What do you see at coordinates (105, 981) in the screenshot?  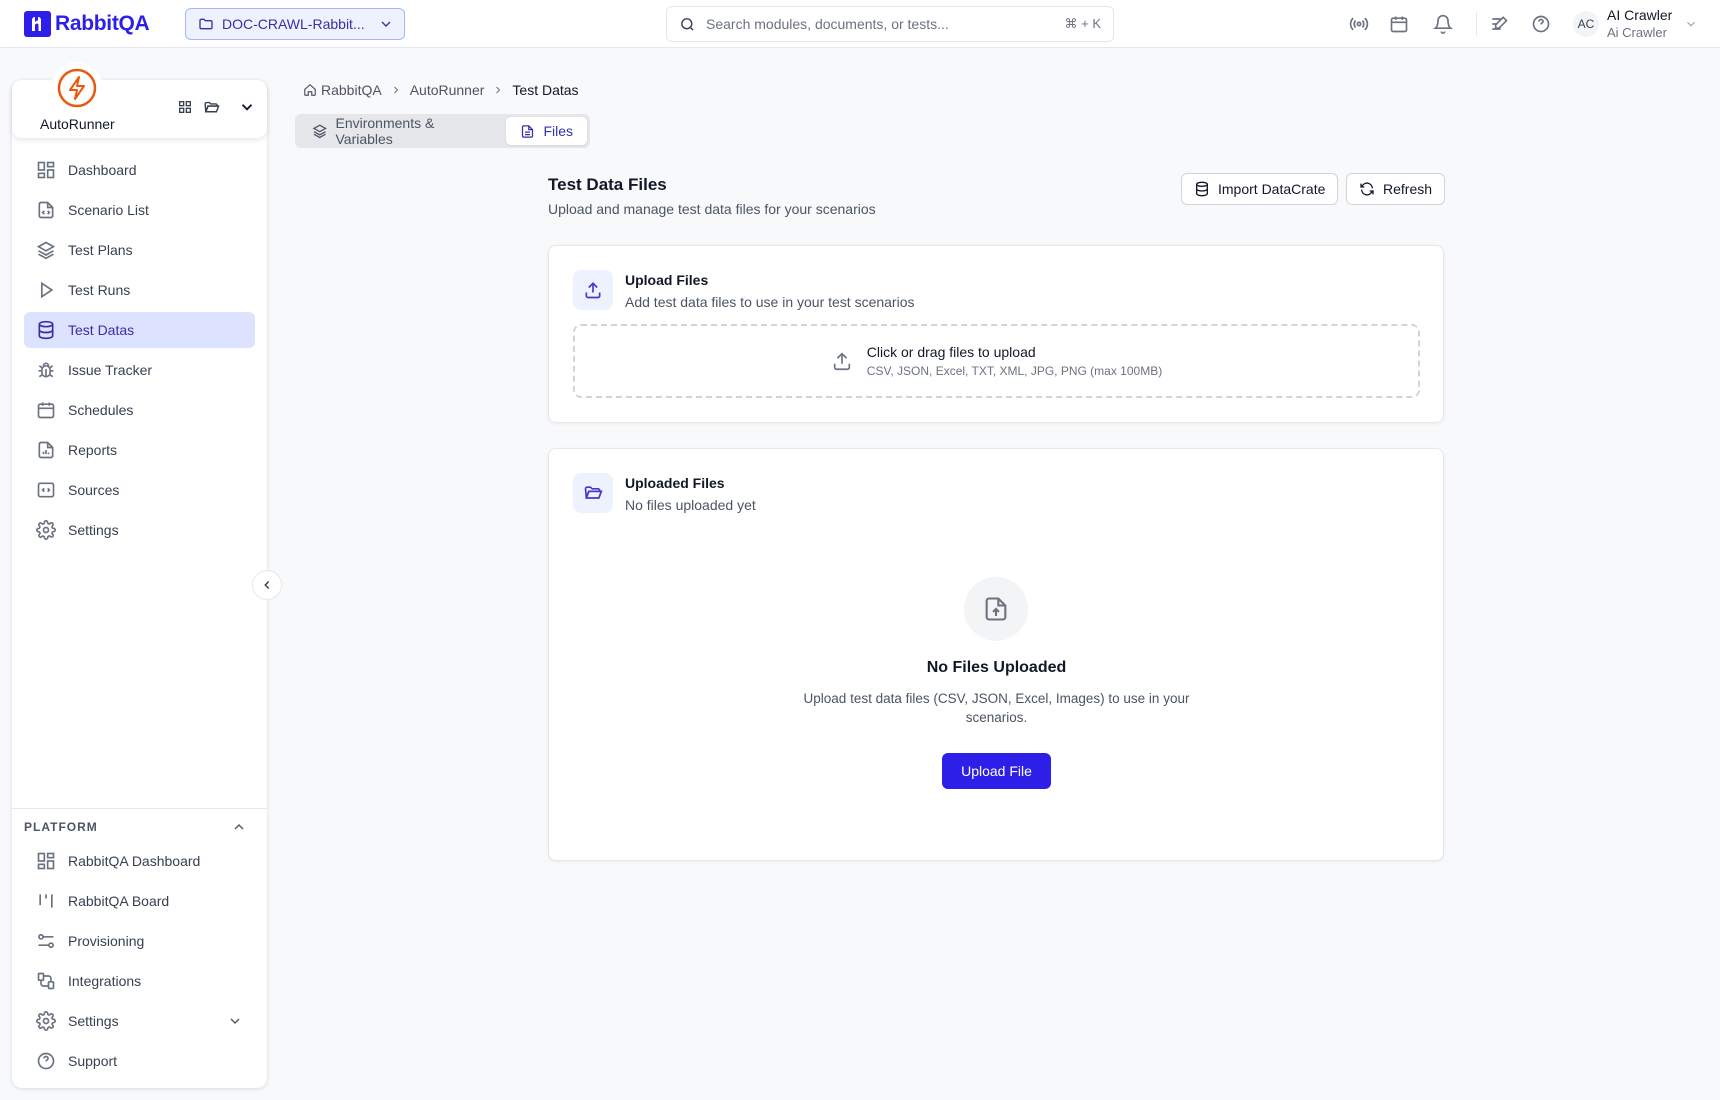 I see `sidebar-item-label: Integrations` at bounding box center [105, 981].